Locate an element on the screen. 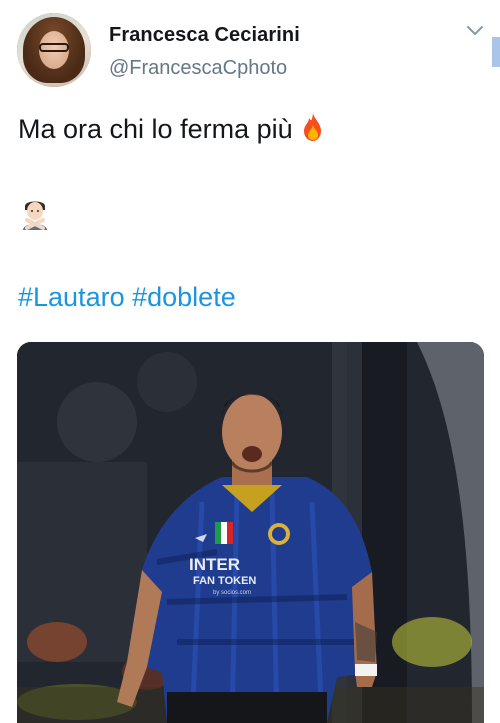  tweet-text: Ma ora chi lo ferma più is located at coordinates (171, 128).